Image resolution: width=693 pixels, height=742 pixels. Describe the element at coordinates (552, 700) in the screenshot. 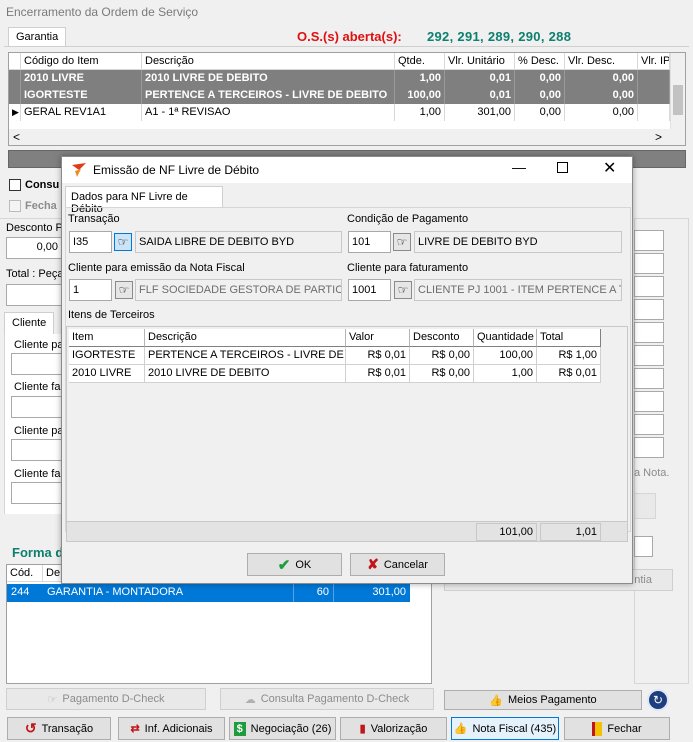

I see `meios-pagamento-label: Meios Pagamento` at that location.